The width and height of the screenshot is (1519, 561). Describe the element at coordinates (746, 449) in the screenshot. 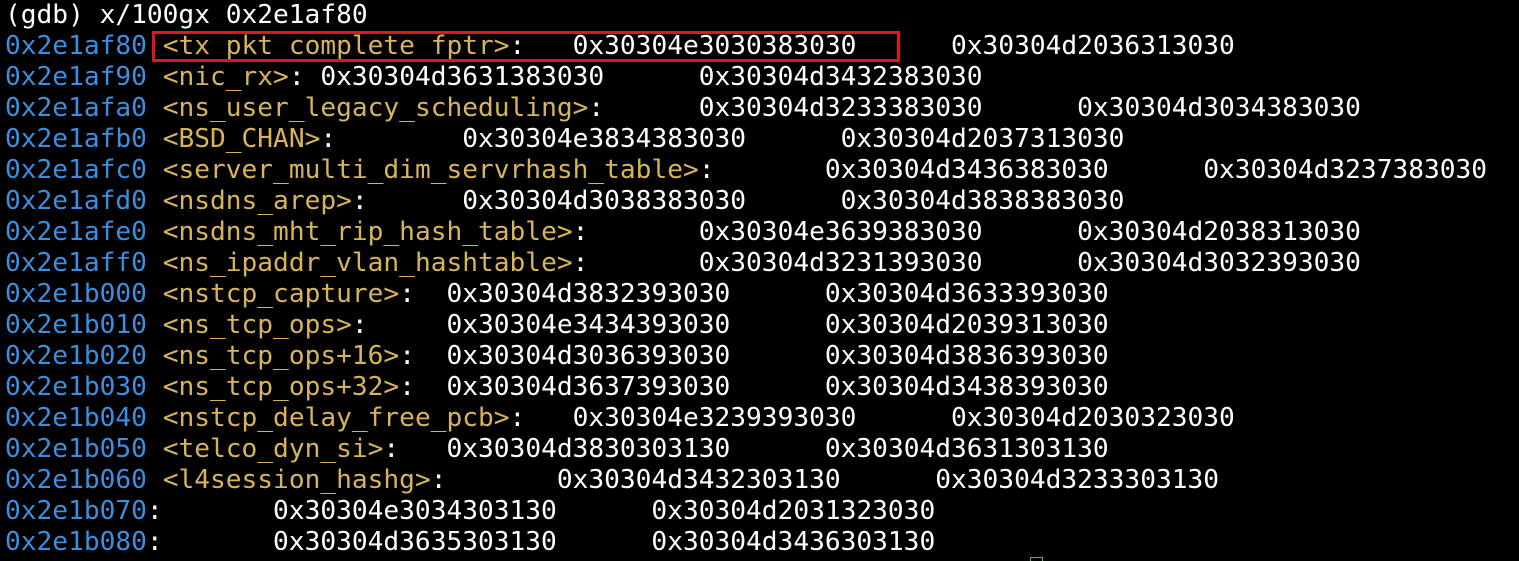

I see `memory-values: : 0x30304d3830303130 0x30304d3631303130` at that location.